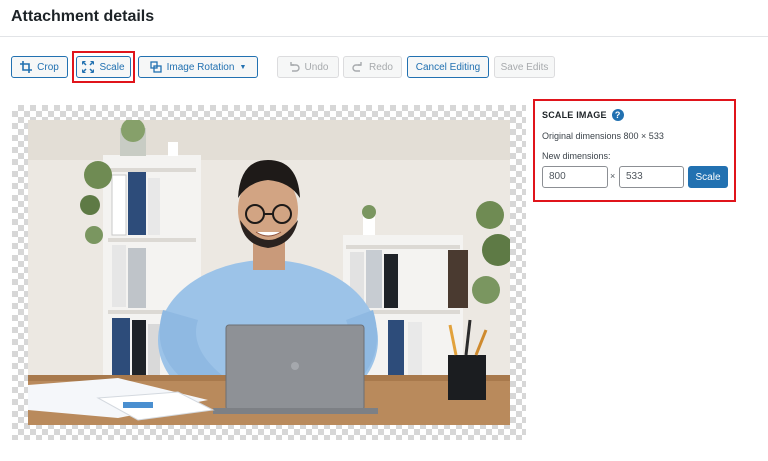 The image size is (768, 461). I want to click on scale-label: Scale, so click(112, 67).